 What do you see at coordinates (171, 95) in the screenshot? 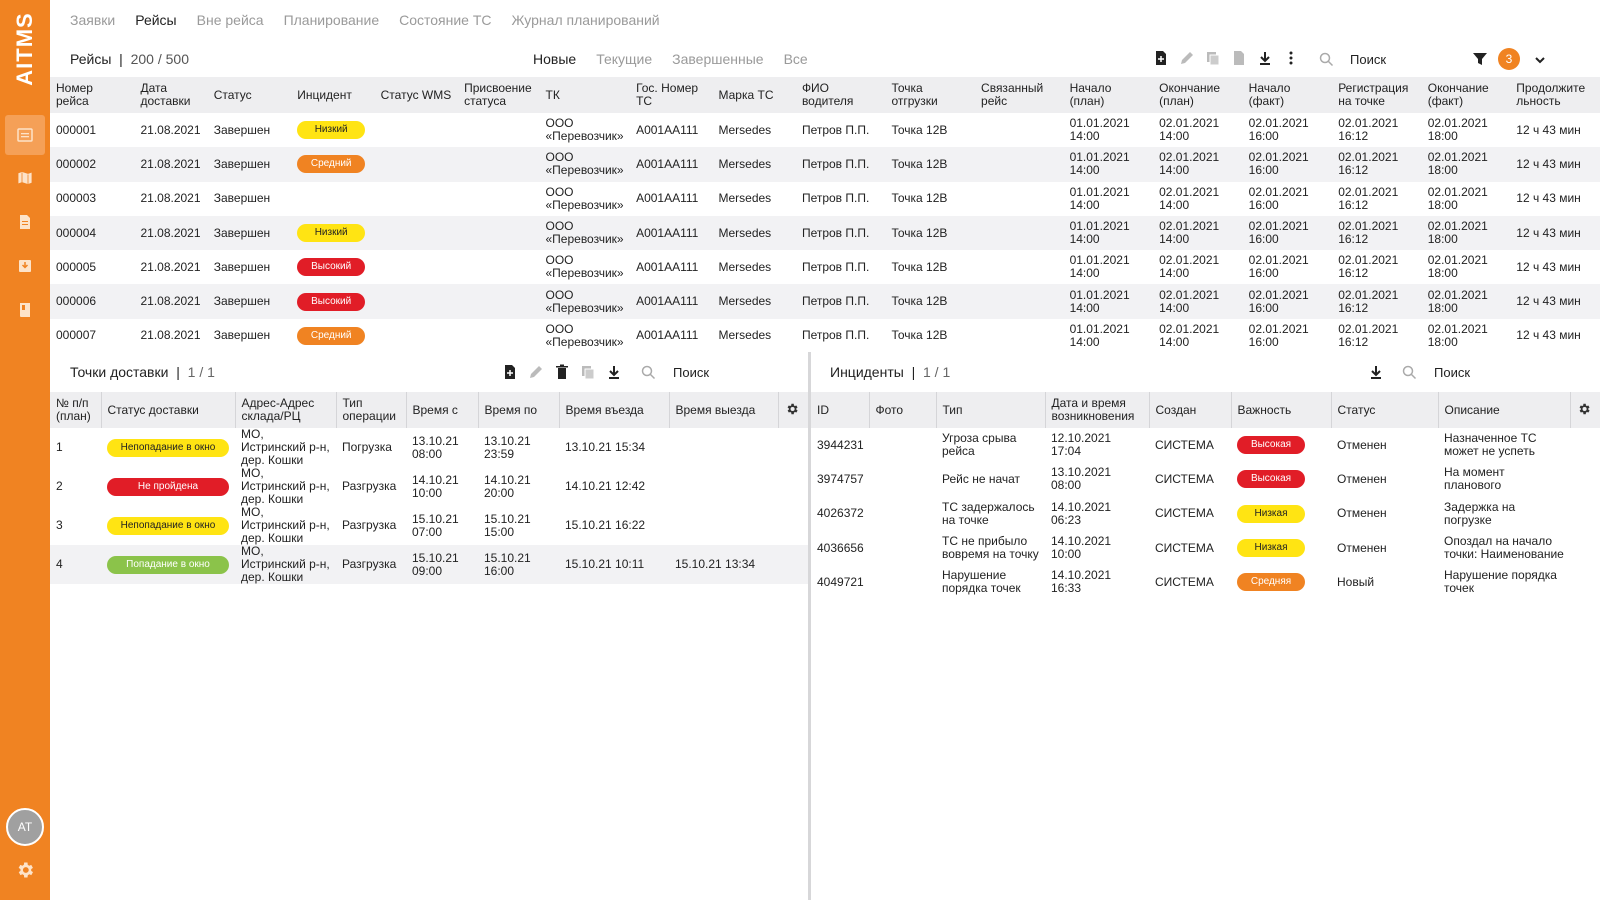
I see `col-header: Дата доставки` at bounding box center [171, 95].